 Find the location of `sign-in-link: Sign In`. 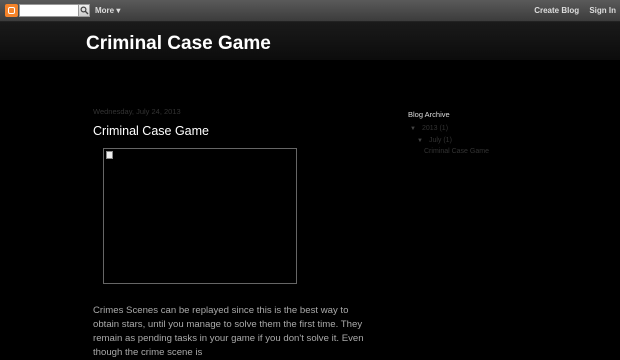

sign-in-link: Sign In is located at coordinates (602, 10).